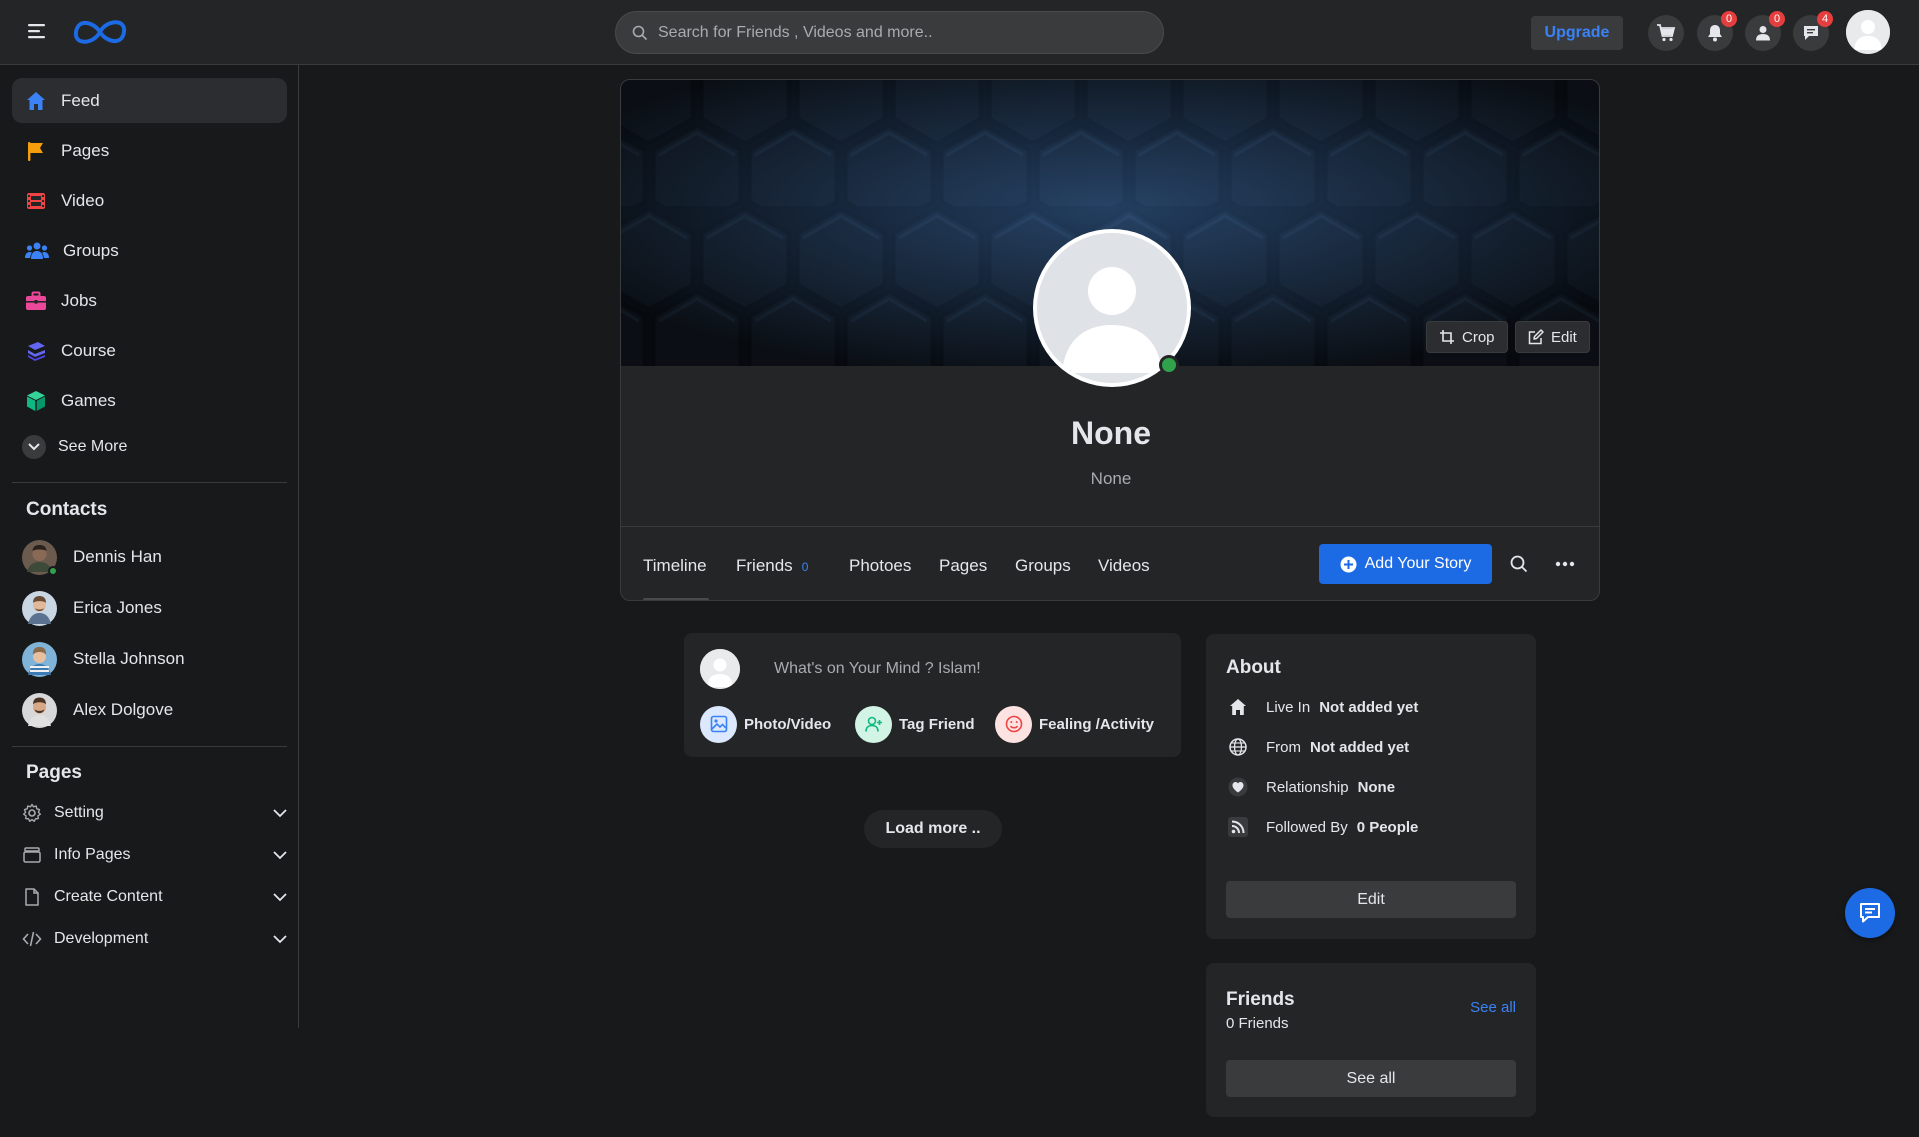 This screenshot has height=1137, width=1919. What do you see at coordinates (149, 400) in the screenshot?
I see `sidebar-item-games: Games` at bounding box center [149, 400].